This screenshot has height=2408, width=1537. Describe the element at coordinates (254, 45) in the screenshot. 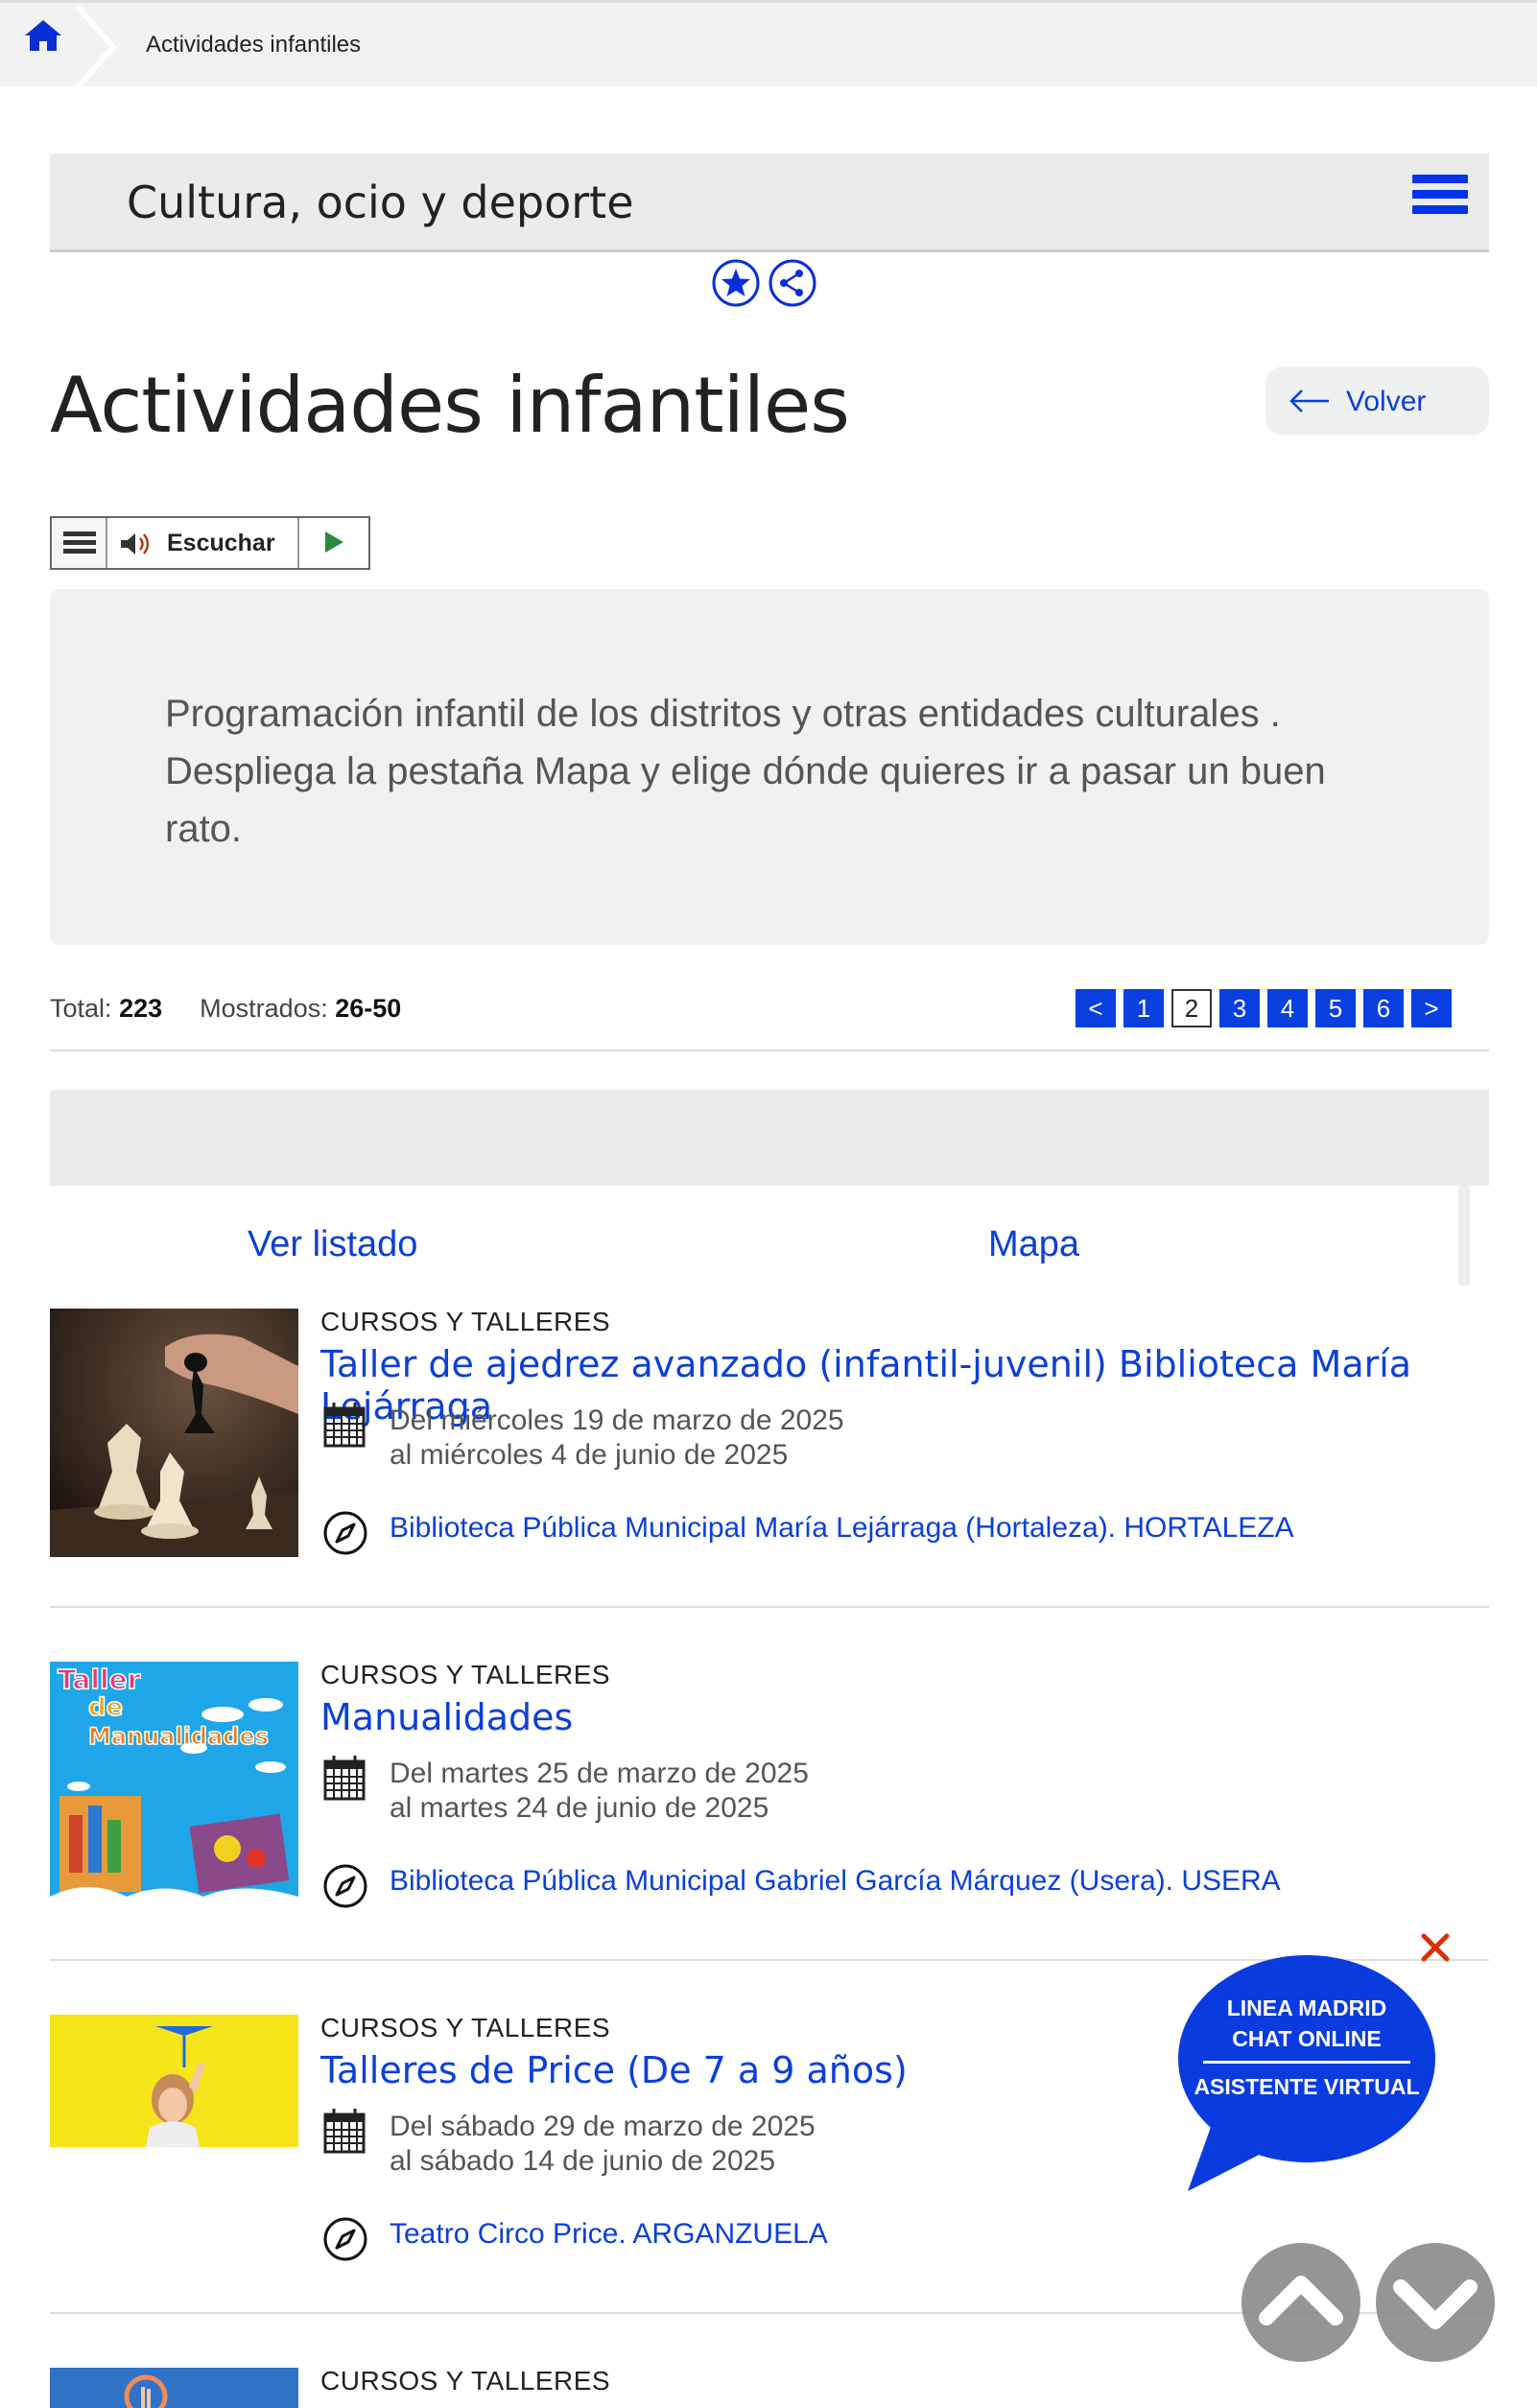

I see `breadcrumb-current: Actividades infantiles` at that location.